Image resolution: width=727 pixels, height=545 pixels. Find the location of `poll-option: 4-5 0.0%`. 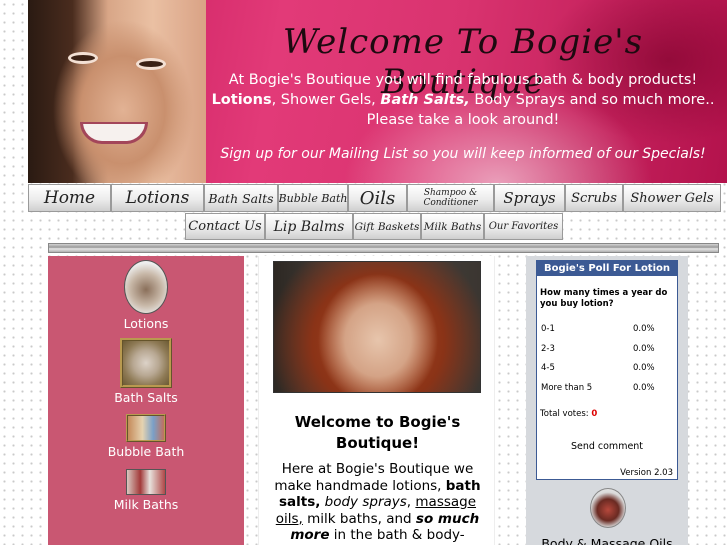

poll-option: 4-5 0.0% is located at coordinates (607, 368).